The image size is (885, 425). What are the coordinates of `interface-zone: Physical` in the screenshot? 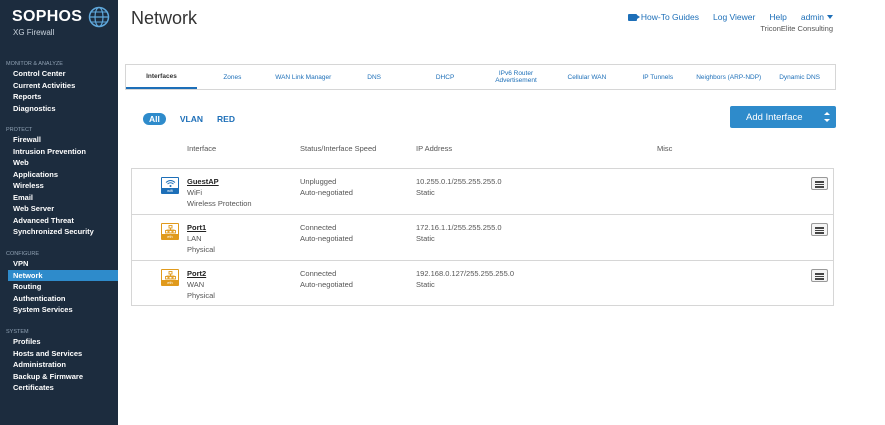 It's located at (201, 295).